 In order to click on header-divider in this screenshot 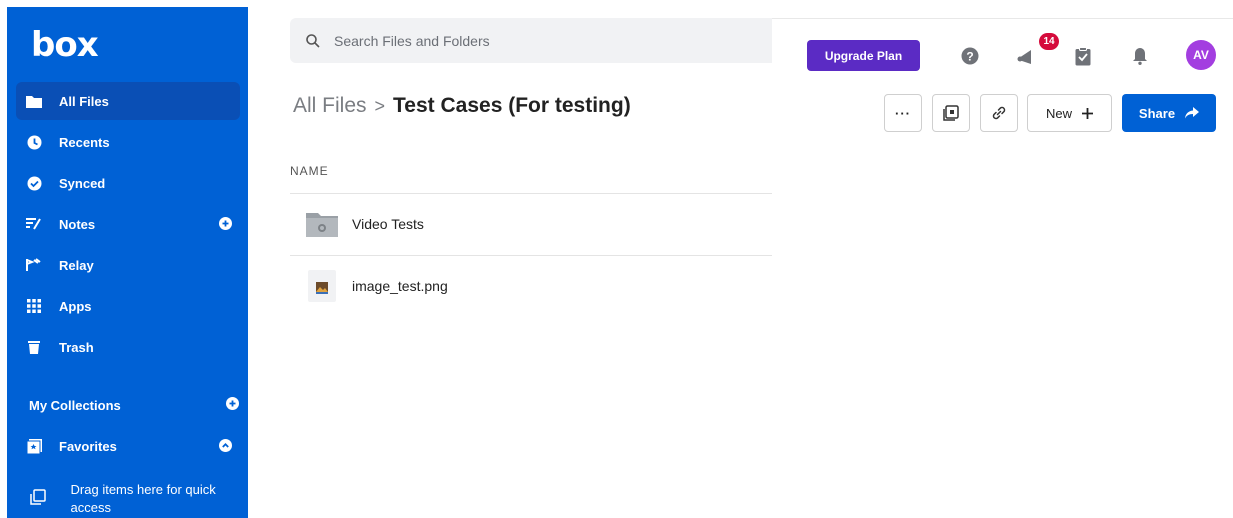, I will do `click(1002, 18)`.